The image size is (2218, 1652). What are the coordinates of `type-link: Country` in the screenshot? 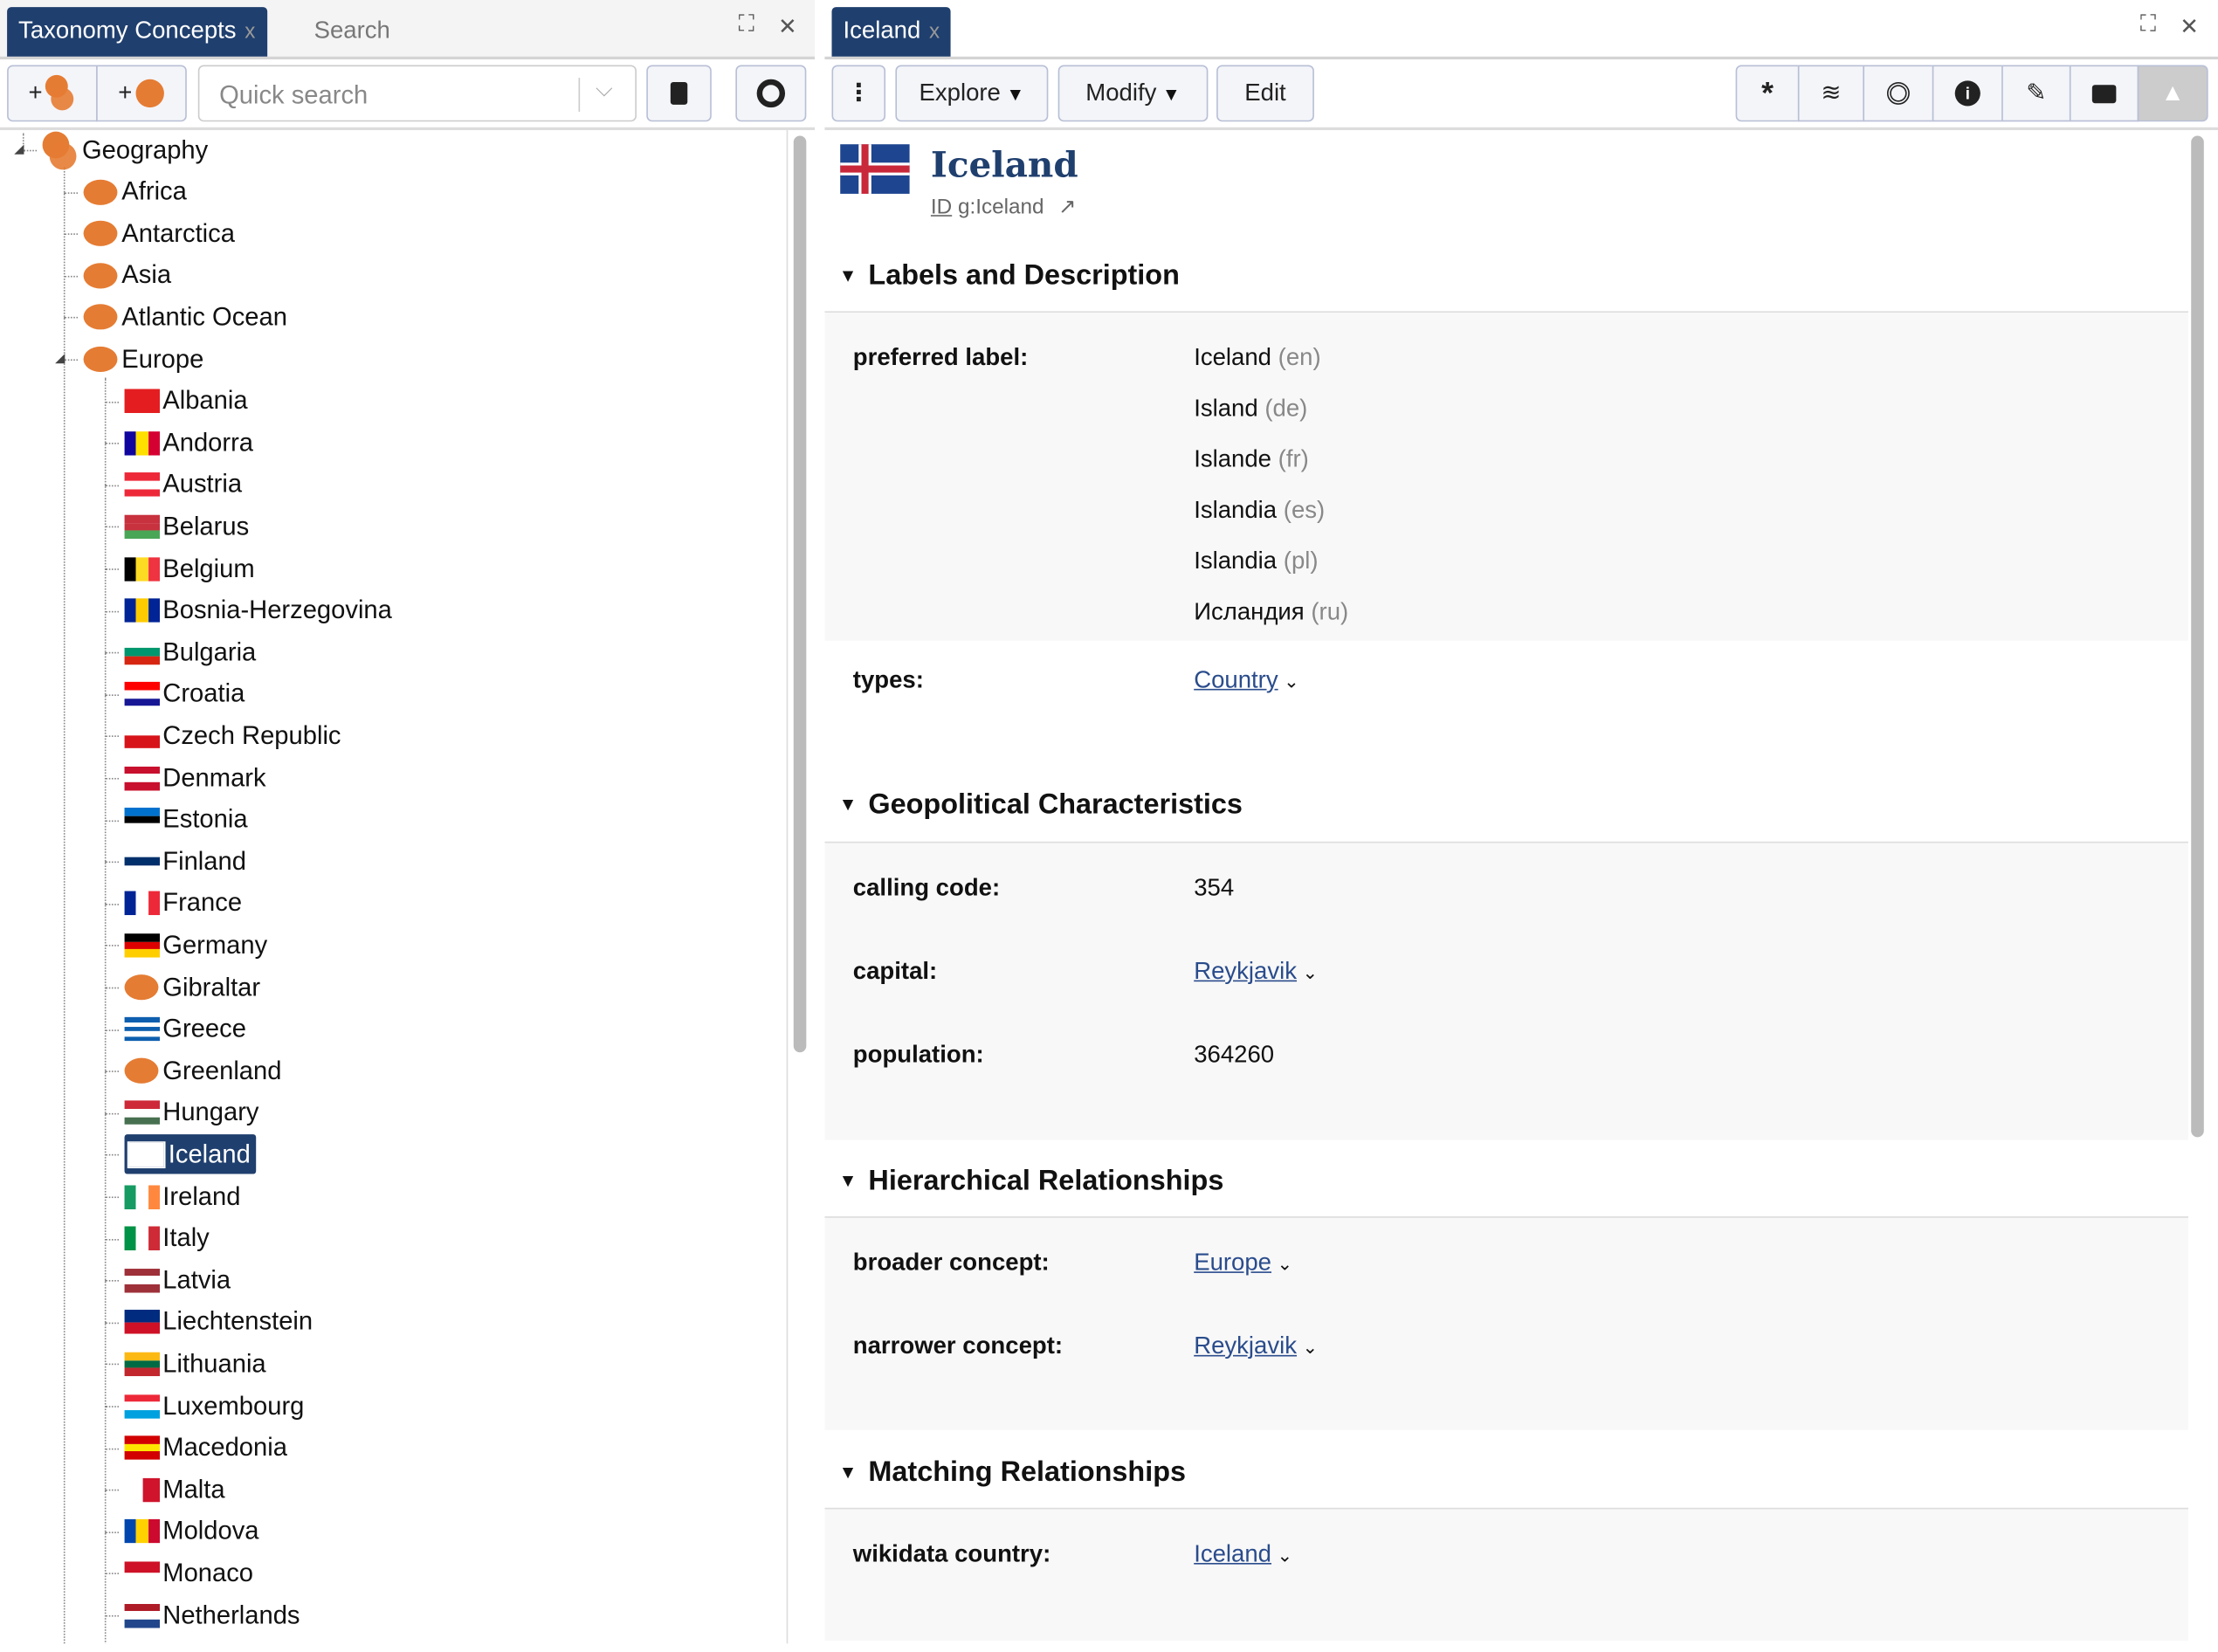 It's located at (1236, 679).